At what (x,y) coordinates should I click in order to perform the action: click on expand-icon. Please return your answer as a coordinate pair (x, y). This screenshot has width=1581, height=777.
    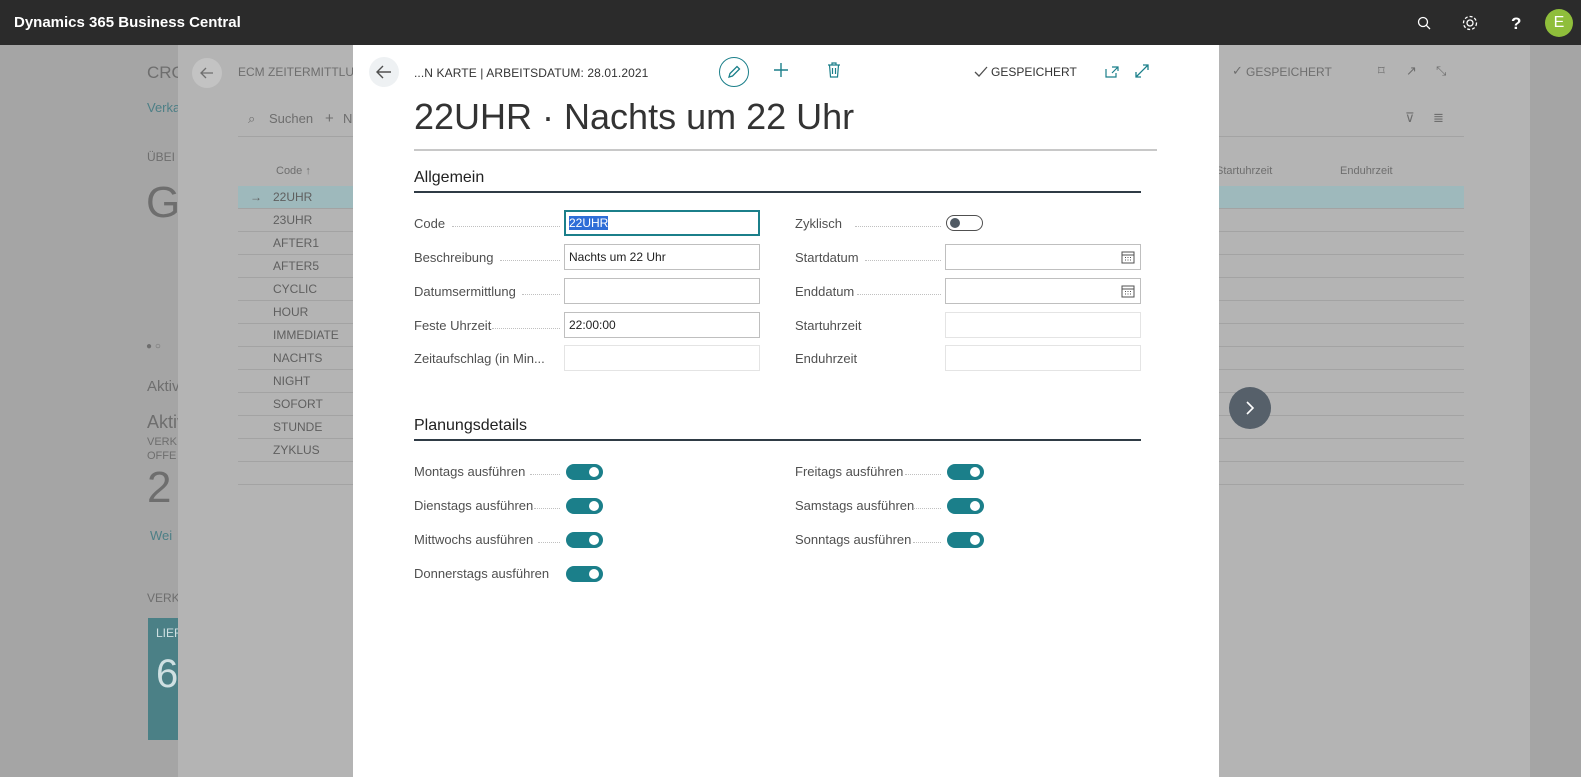
    Looking at the image, I should click on (1142, 71).